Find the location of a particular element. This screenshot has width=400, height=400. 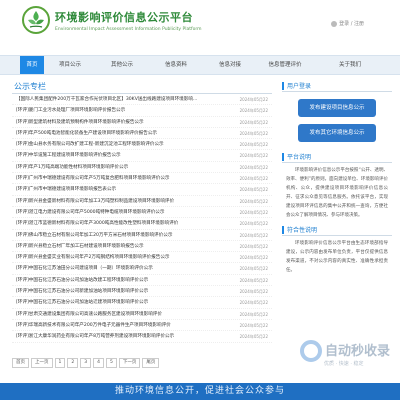

list-item: [环评]中华设施工程建设项目环境影响评价报告公示 2024年05月22 is located at coordinates (142, 156).